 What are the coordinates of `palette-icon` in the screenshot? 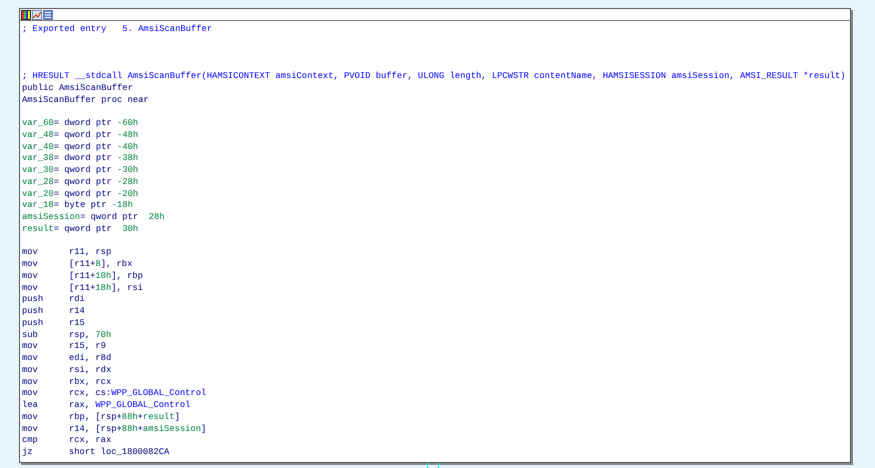 It's located at (26, 15).